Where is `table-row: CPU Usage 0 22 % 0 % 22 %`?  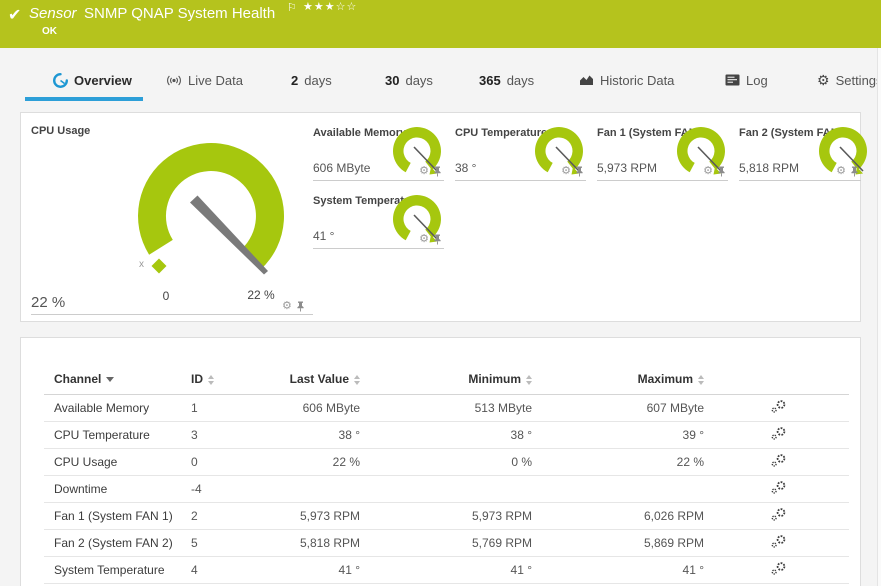
table-row: CPU Usage 0 22 % 0 % 22 % is located at coordinates (446, 462).